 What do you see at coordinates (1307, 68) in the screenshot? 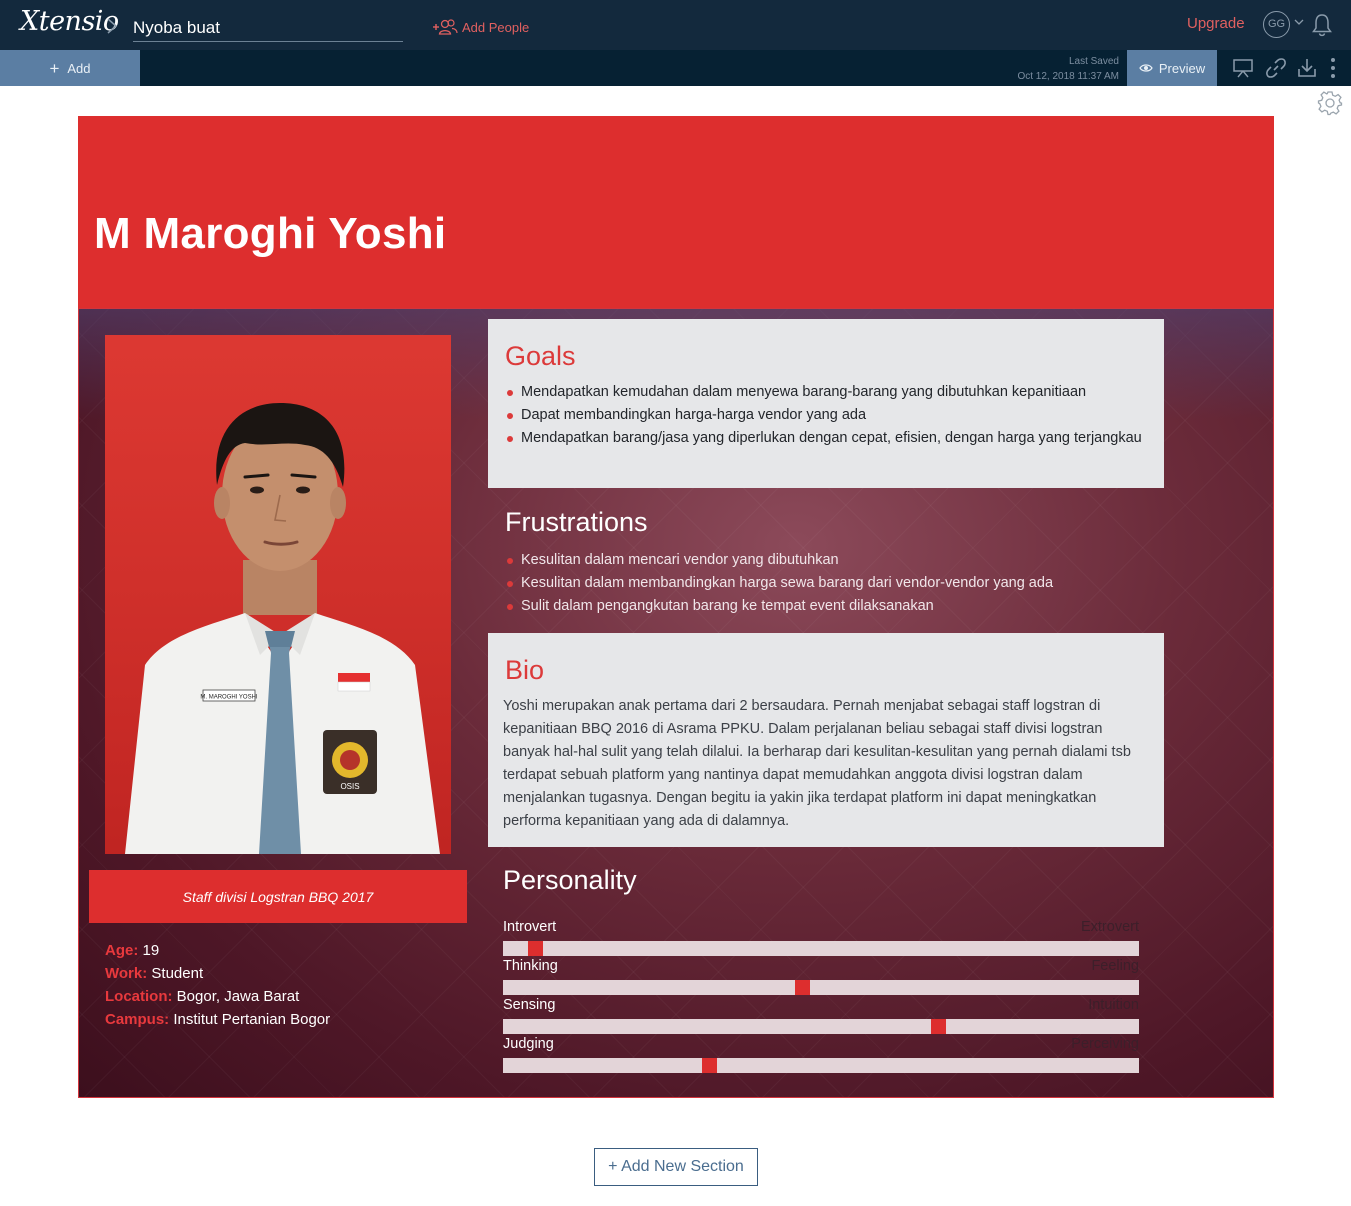
I see `download-icon` at bounding box center [1307, 68].